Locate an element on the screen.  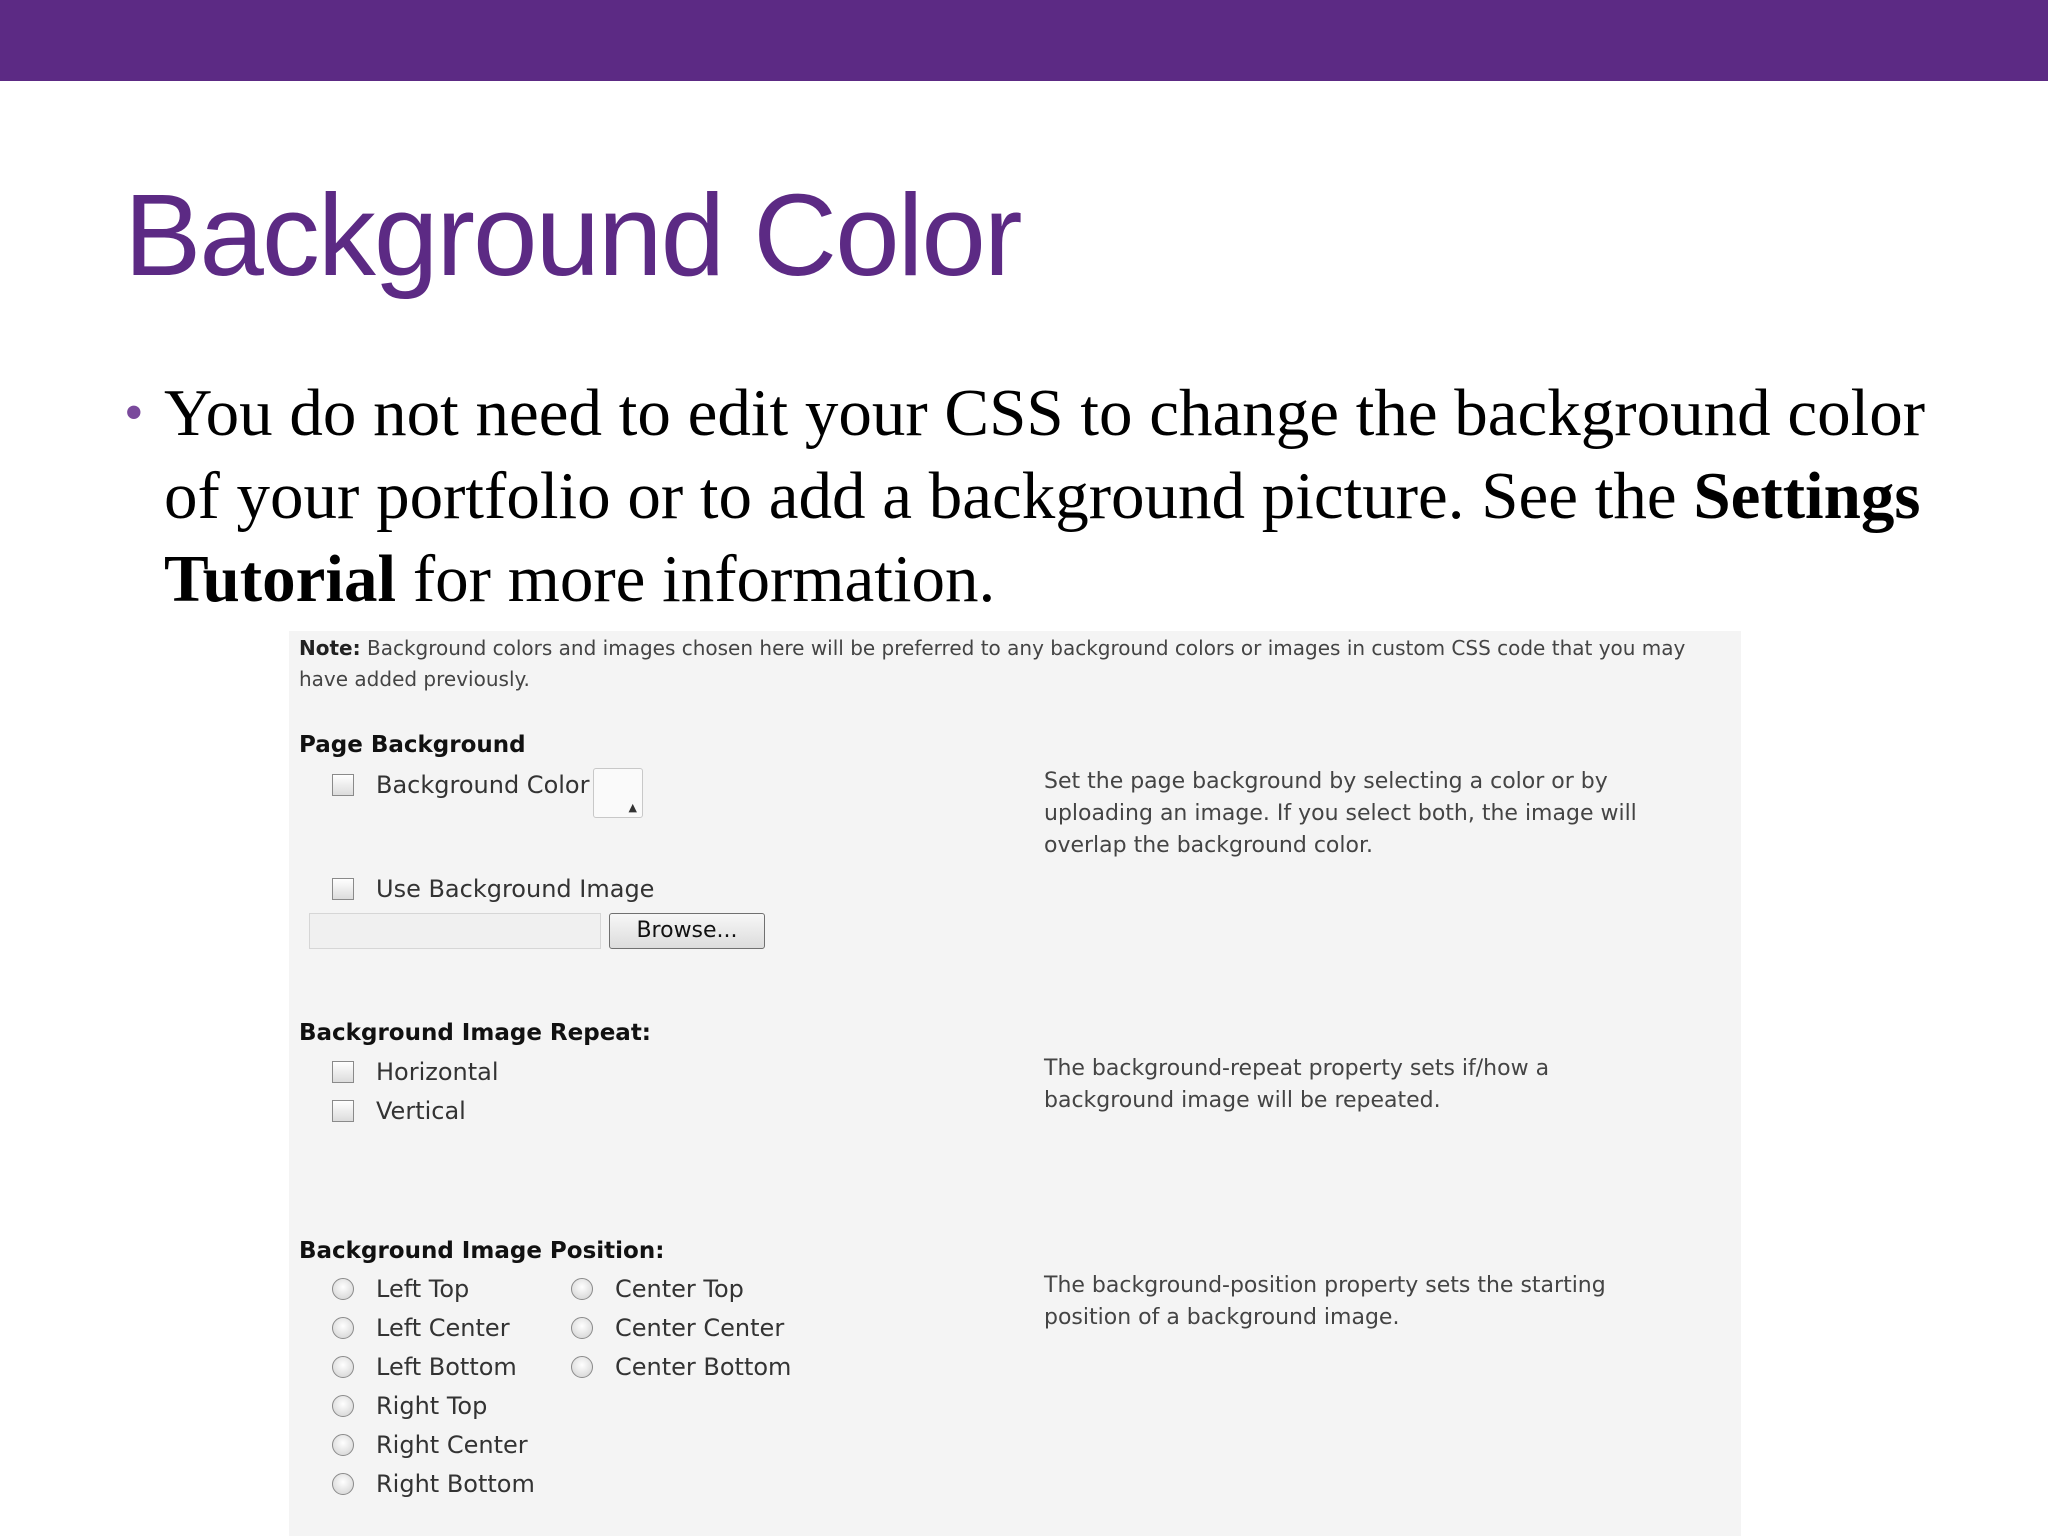
horizontal-checkbox is located at coordinates (343, 1072).